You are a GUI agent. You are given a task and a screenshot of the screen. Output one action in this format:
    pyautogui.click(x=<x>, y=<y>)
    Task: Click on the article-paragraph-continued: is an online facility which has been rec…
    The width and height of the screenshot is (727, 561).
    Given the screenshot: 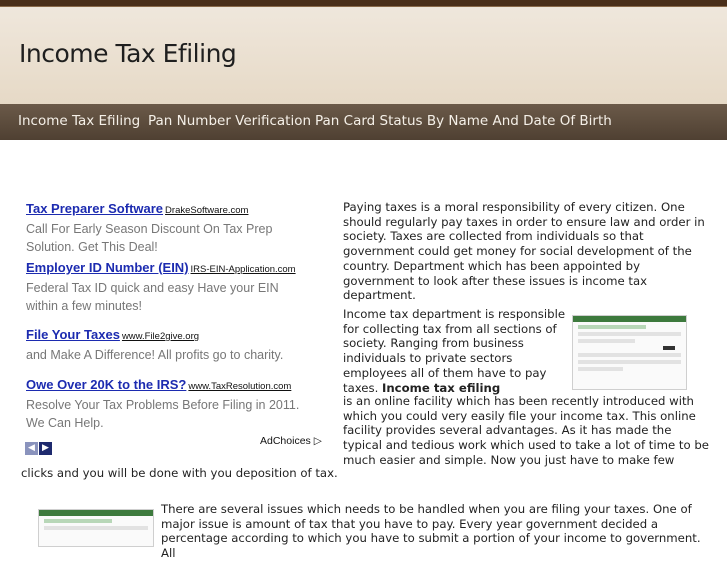 What is the action you would take?
    pyautogui.click(x=526, y=430)
    